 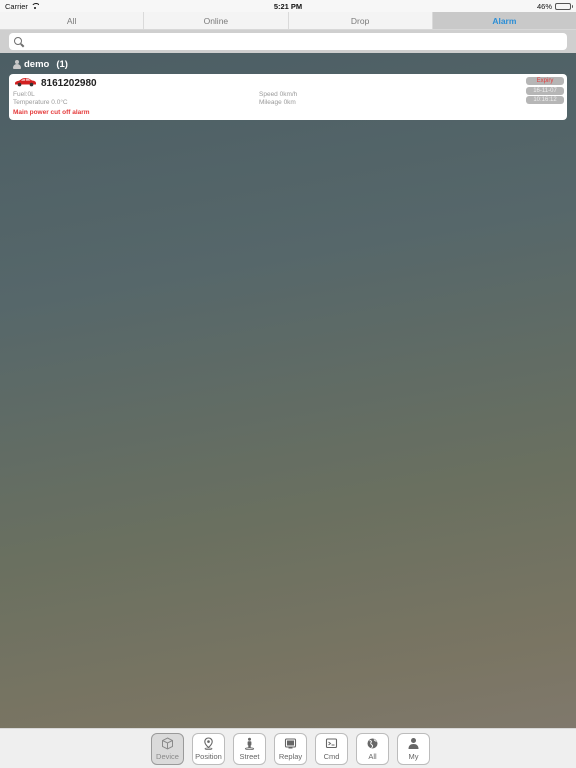 What do you see at coordinates (331, 743) in the screenshot?
I see `command-icon` at bounding box center [331, 743].